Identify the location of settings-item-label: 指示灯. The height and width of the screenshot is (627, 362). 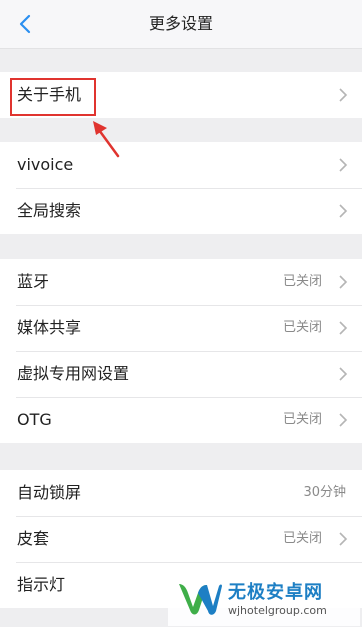
(41, 584).